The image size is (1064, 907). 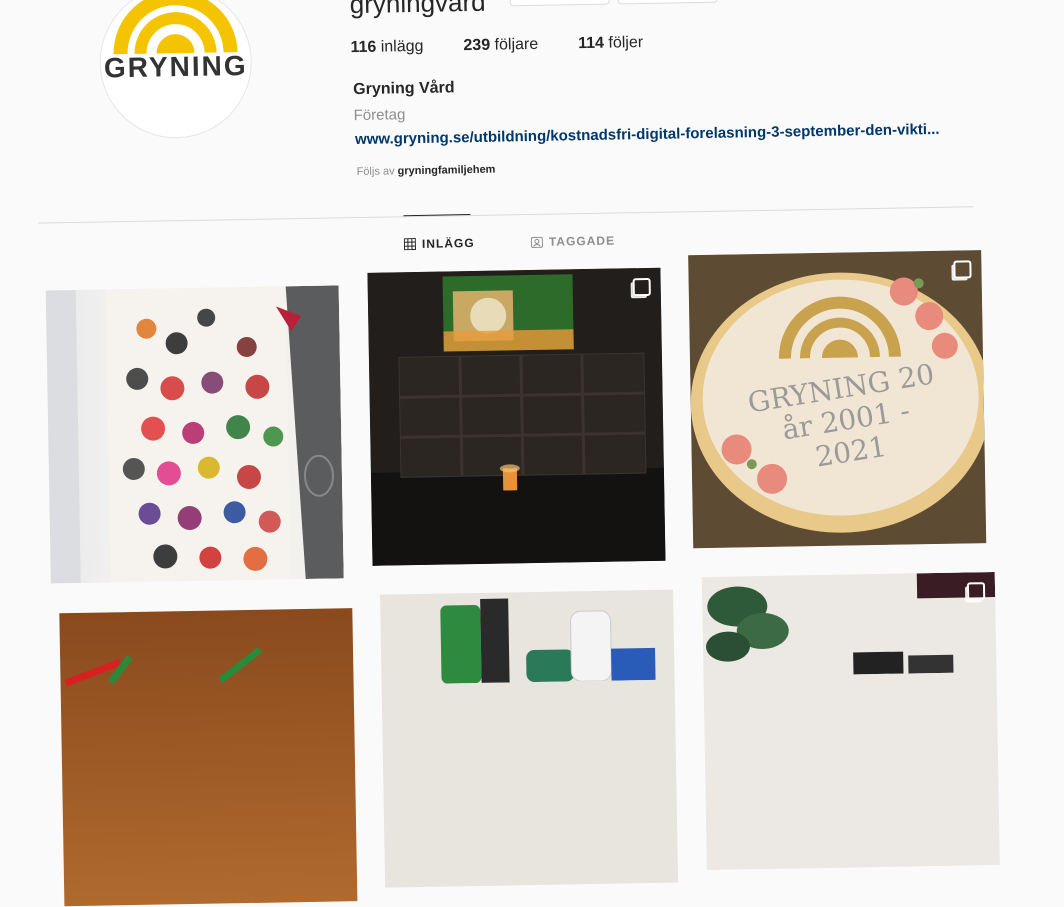 I want to click on logo-text: GRYNING, so click(x=176, y=67).